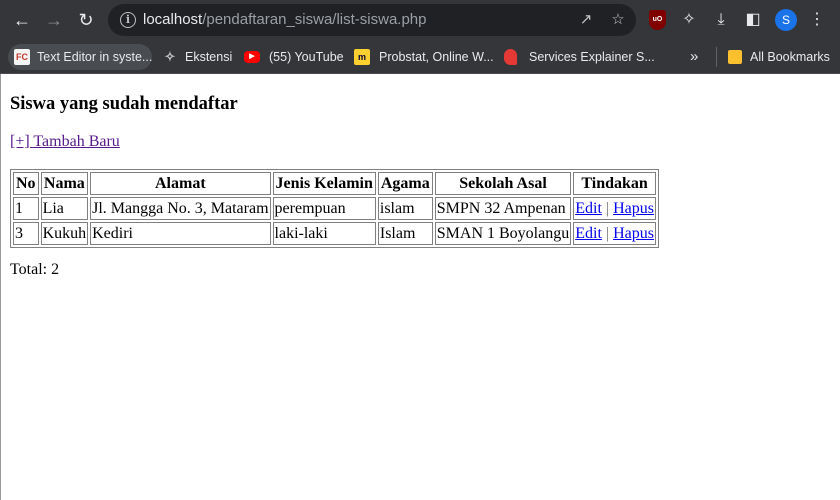  What do you see at coordinates (324, 183) in the screenshot?
I see `col-header-jenis-kelamin: Jenis Kelamin` at bounding box center [324, 183].